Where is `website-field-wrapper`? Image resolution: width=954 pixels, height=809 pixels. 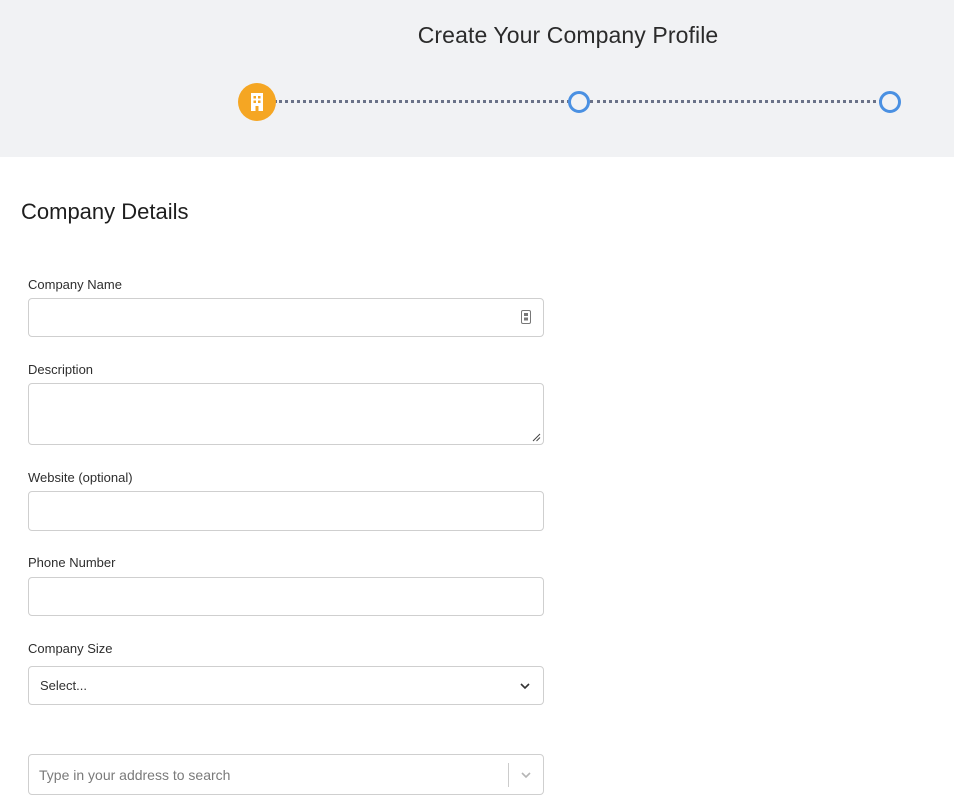
website-field-wrapper is located at coordinates (286, 511).